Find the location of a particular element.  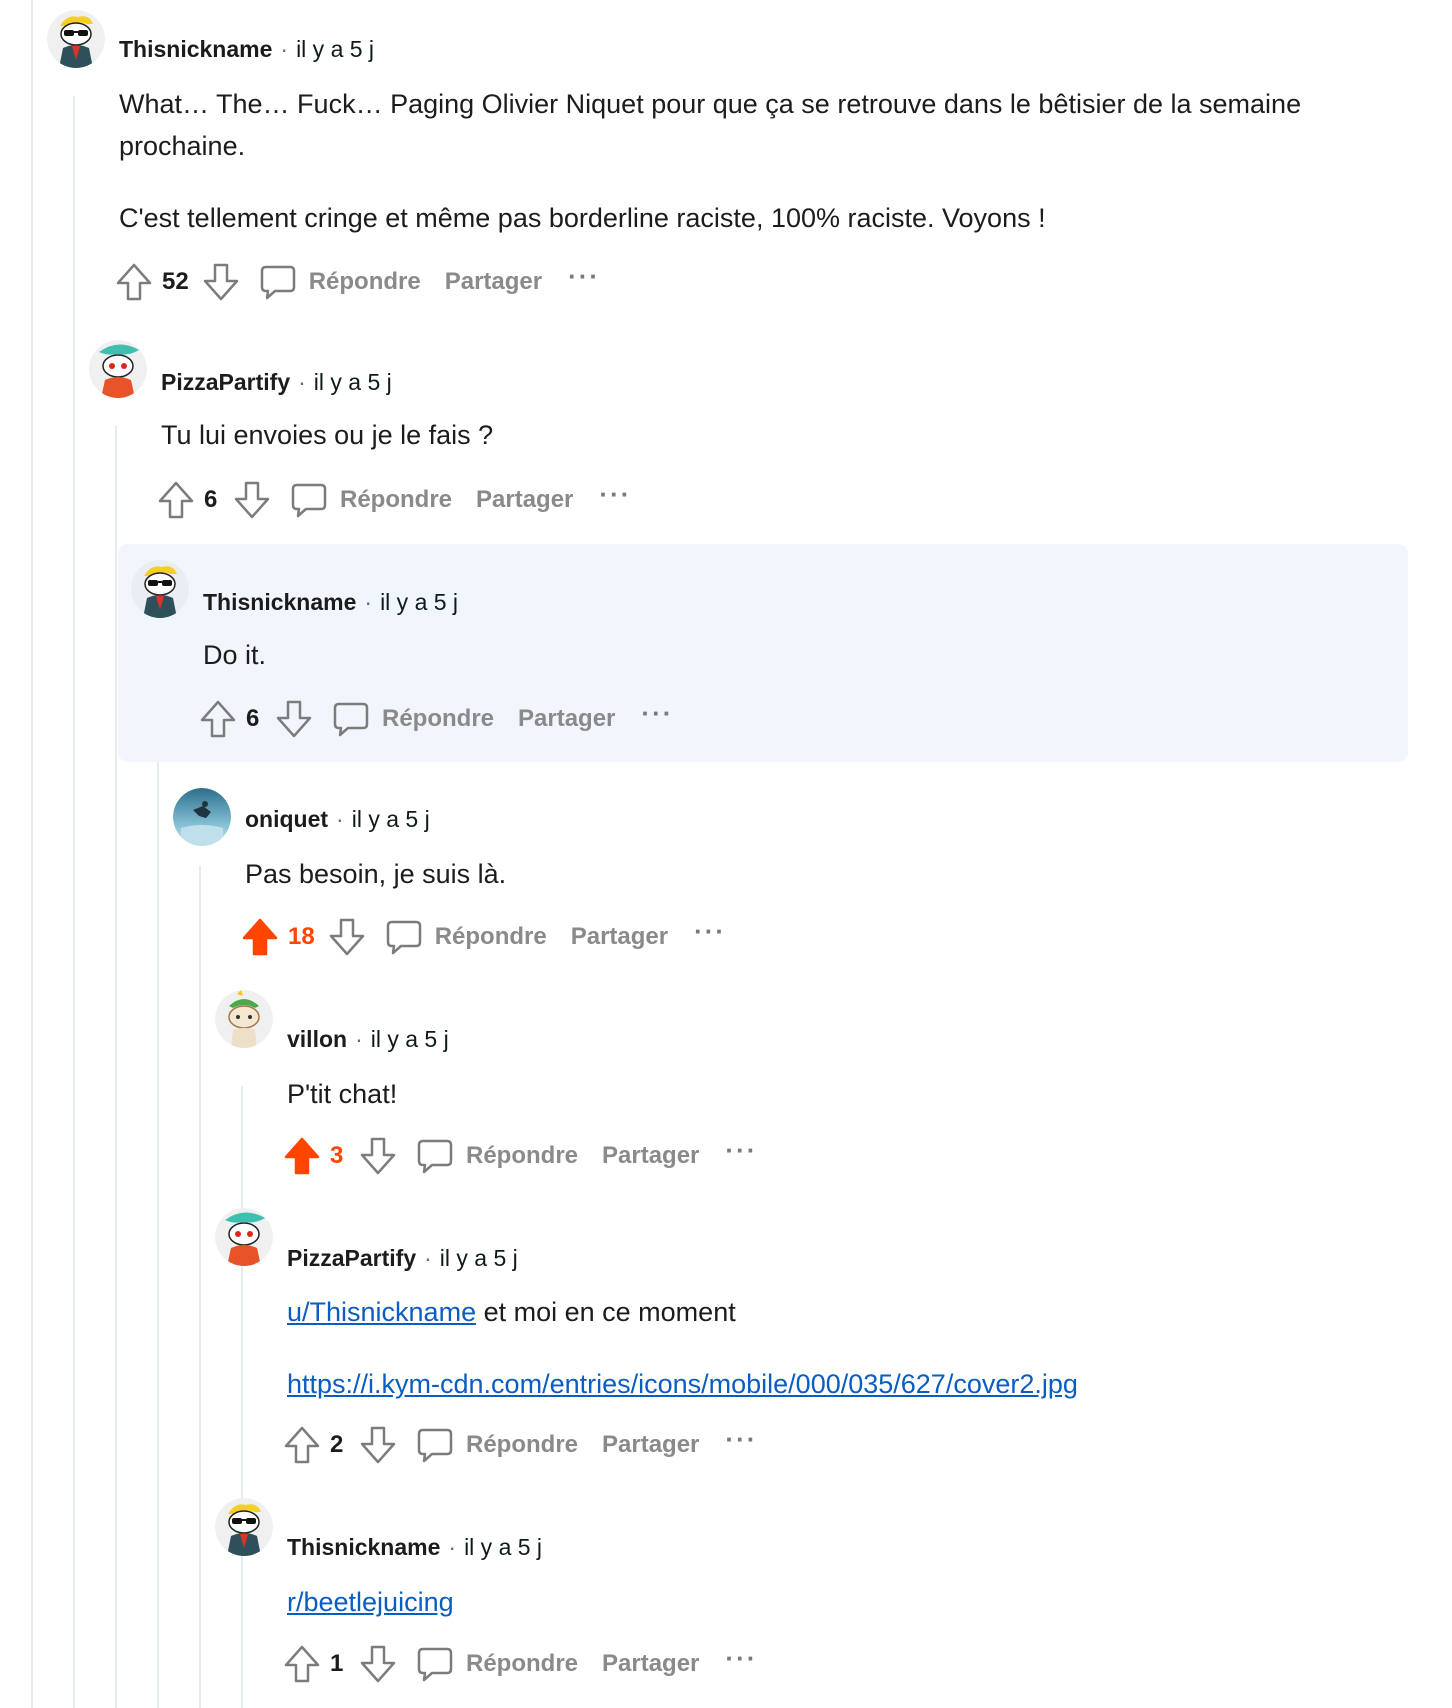

snoo-sunglasses-avatar-icon is located at coordinates (244, 1527).